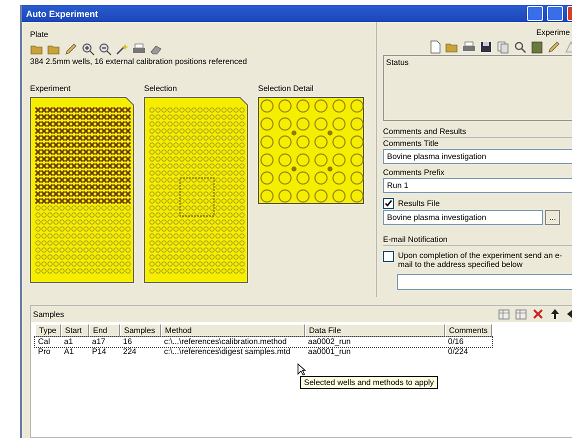 This screenshot has height=438, width=572. I want to click on table-cell-text: c:\...\references\digest samples.mtd, so click(227, 352).